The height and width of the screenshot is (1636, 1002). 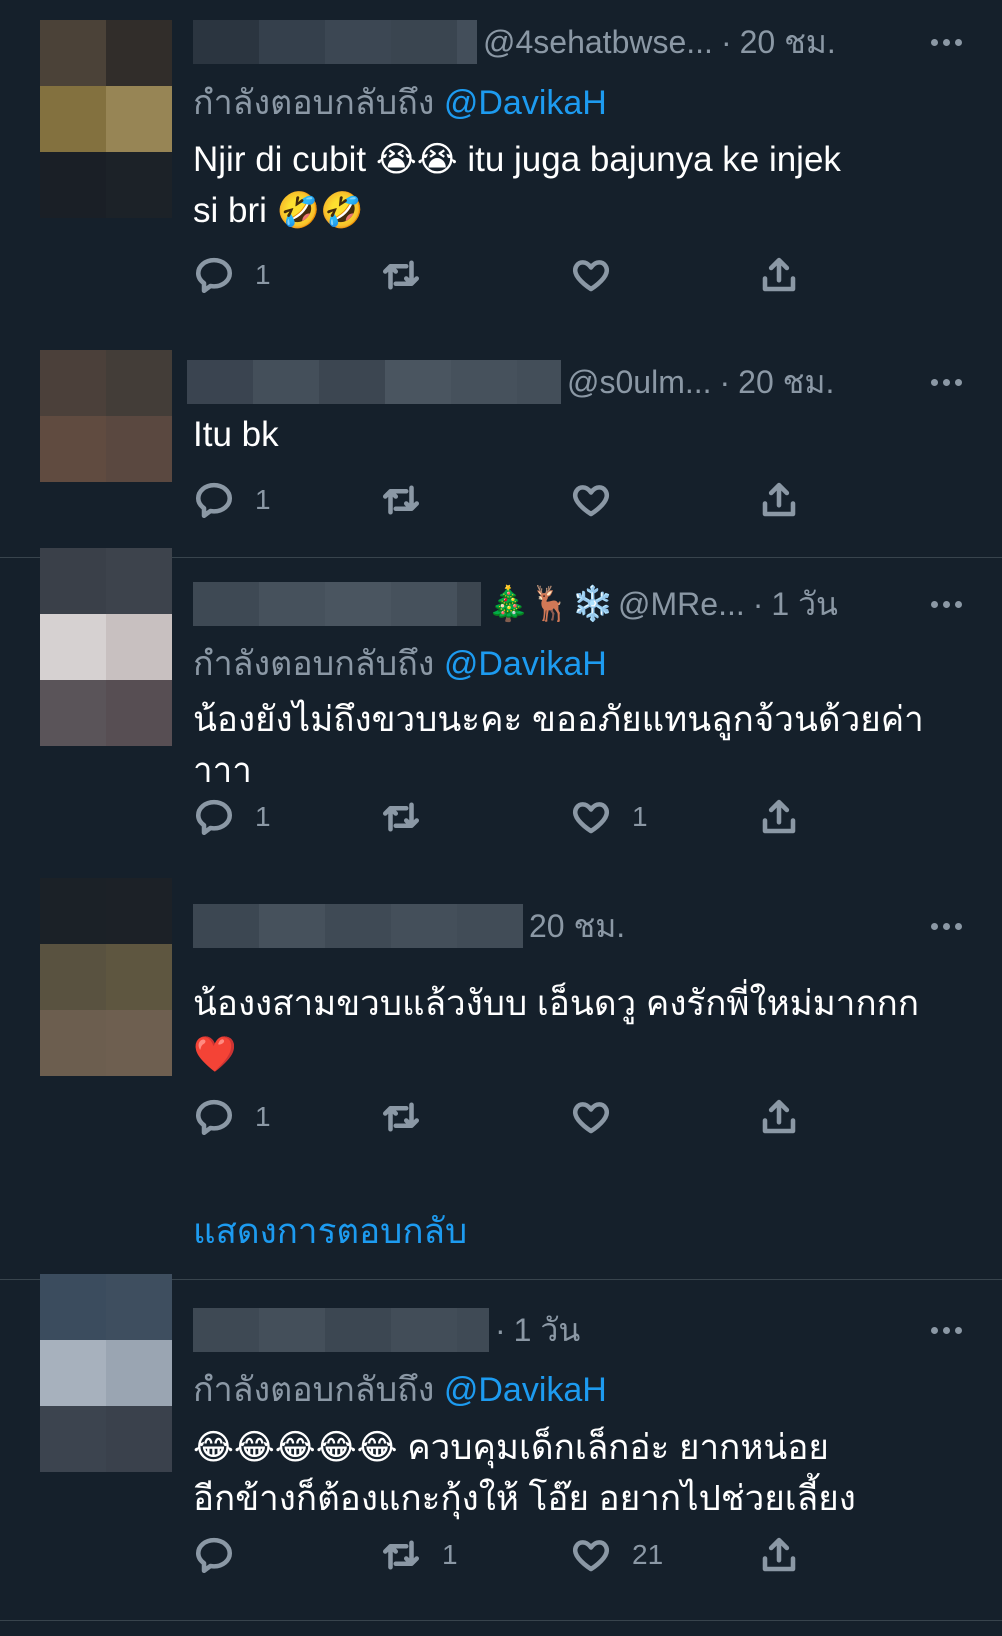 What do you see at coordinates (640, 816) in the screenshot?
I see `like-count: 1` at bounding box center [640, 816].